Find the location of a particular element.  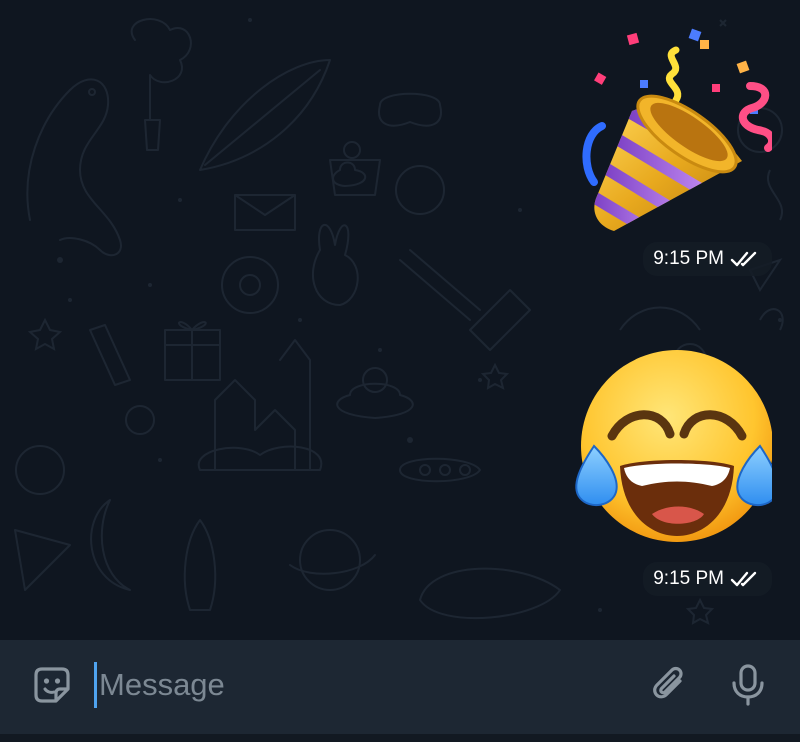

text-caret is located at coordinates (95, 685).